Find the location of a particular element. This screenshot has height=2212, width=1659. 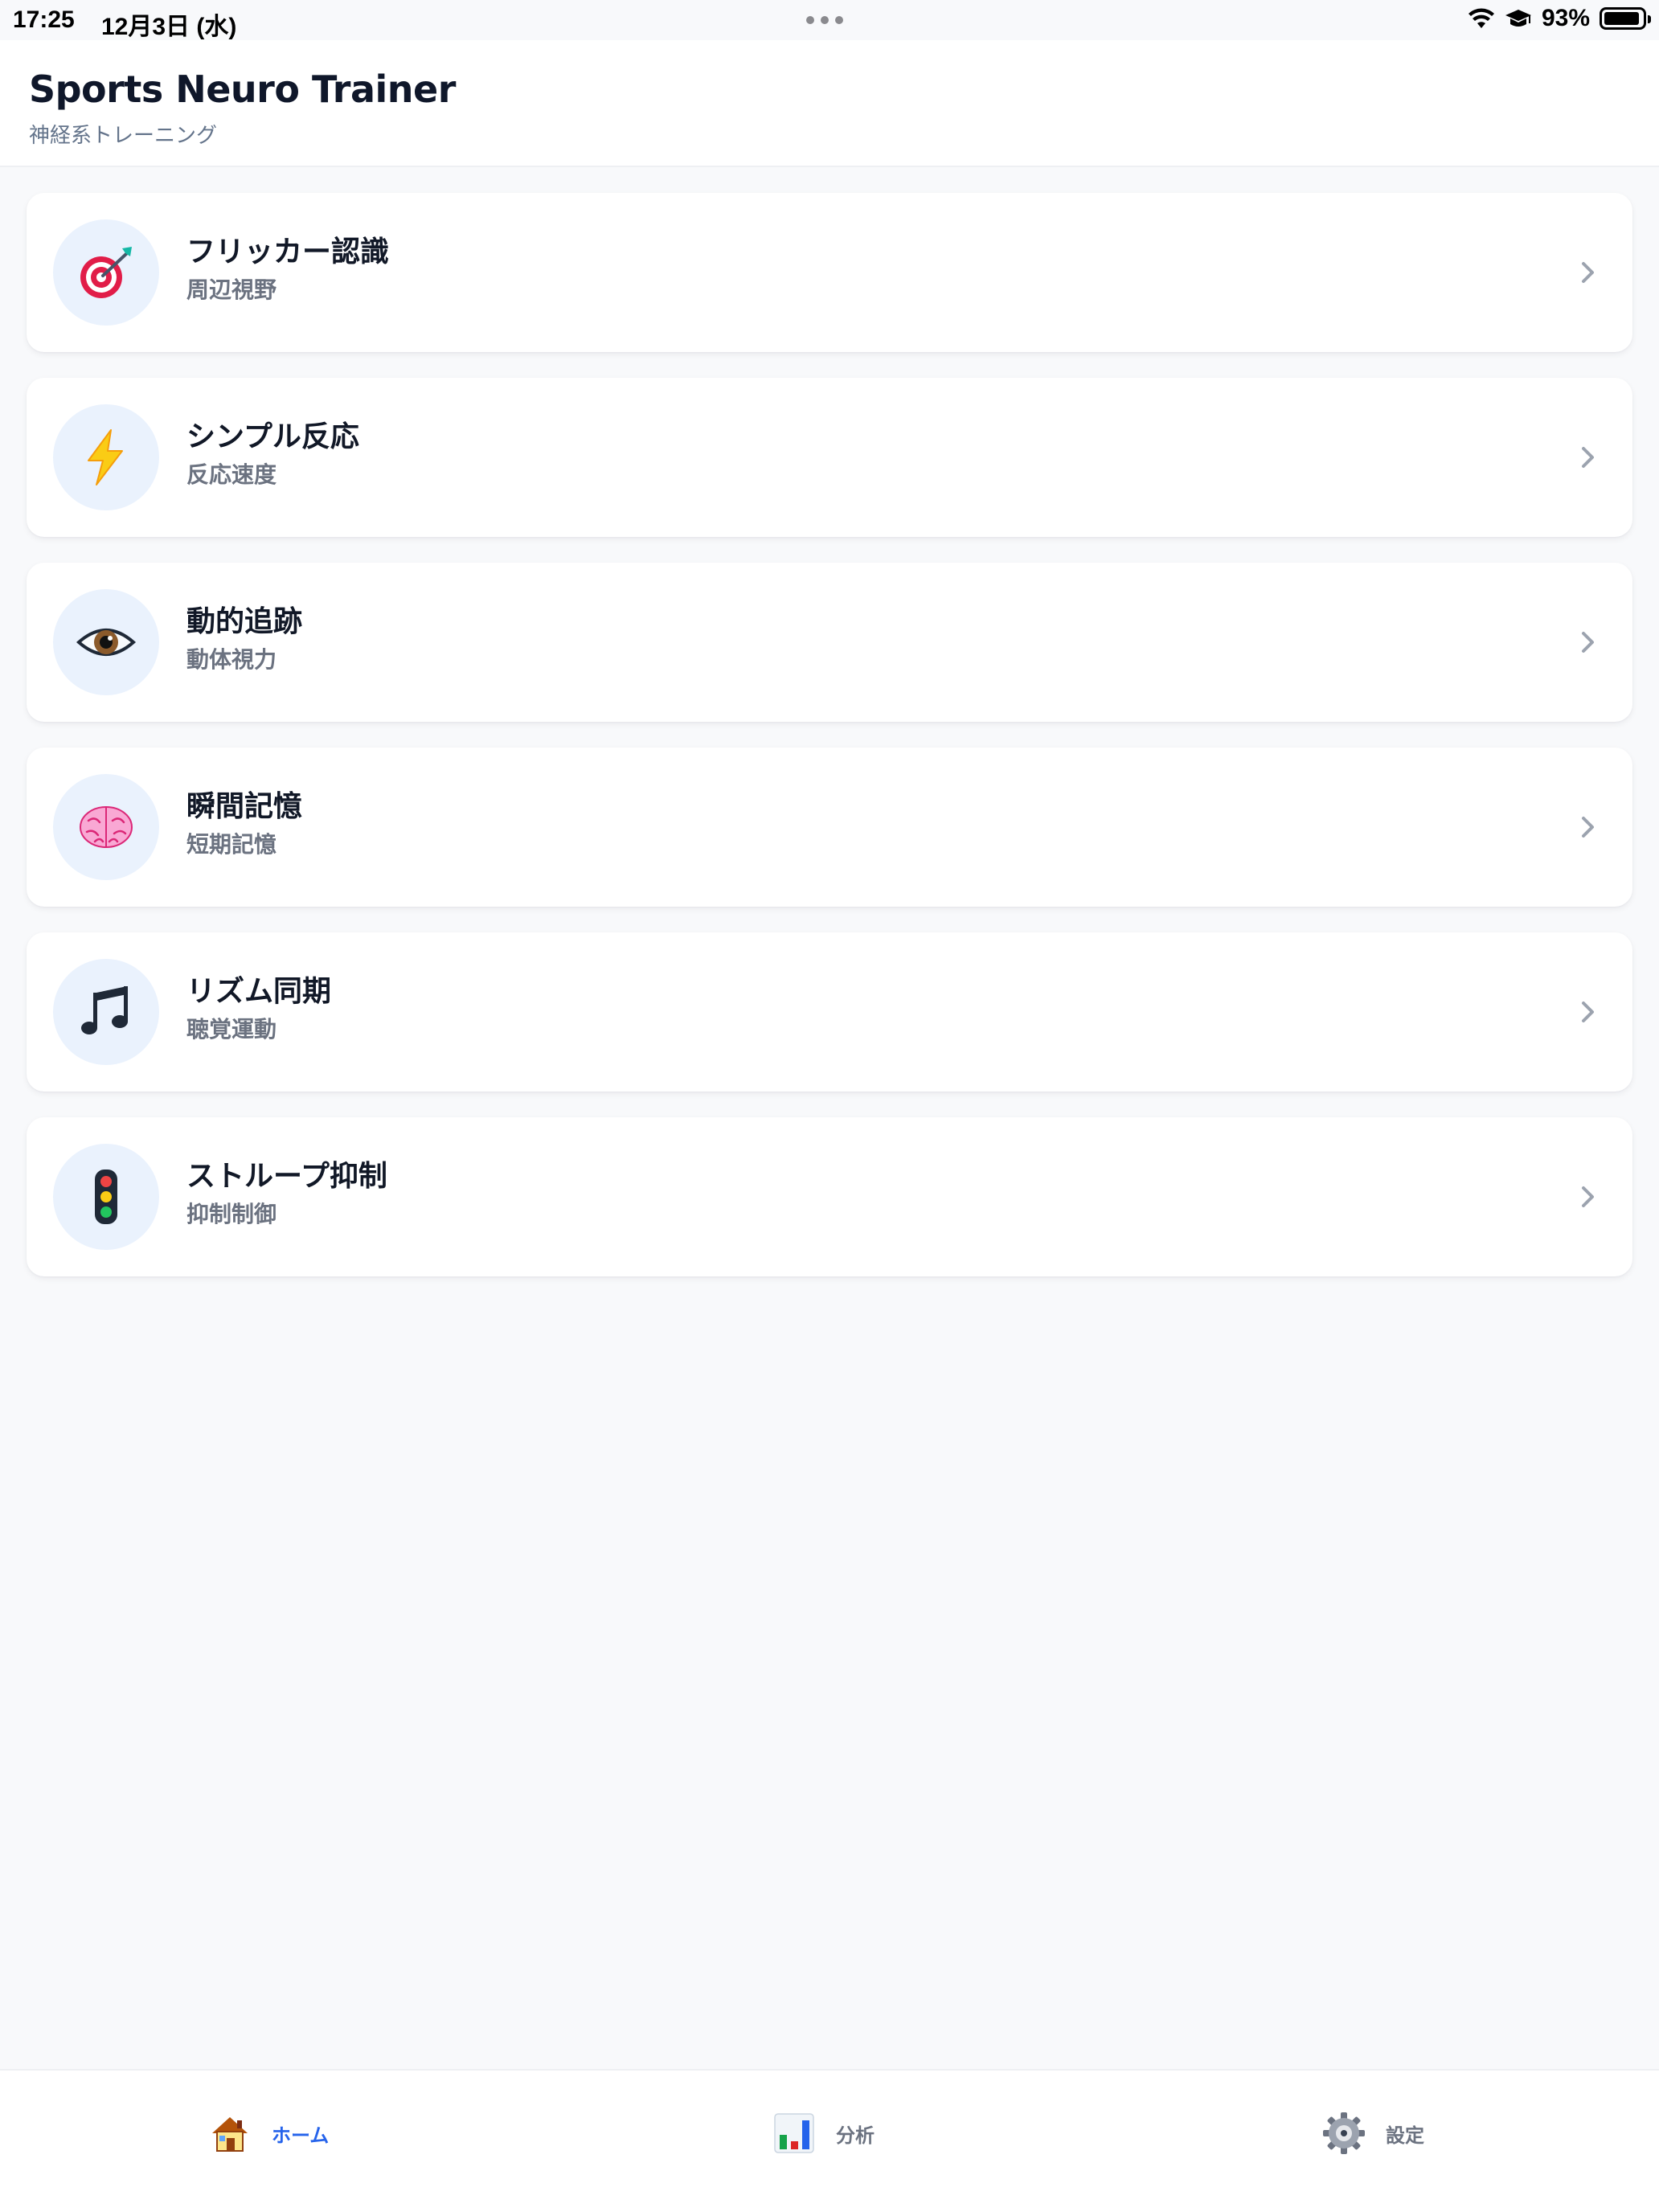

status-indicators: 93% is located at coordinates (1559, 18).